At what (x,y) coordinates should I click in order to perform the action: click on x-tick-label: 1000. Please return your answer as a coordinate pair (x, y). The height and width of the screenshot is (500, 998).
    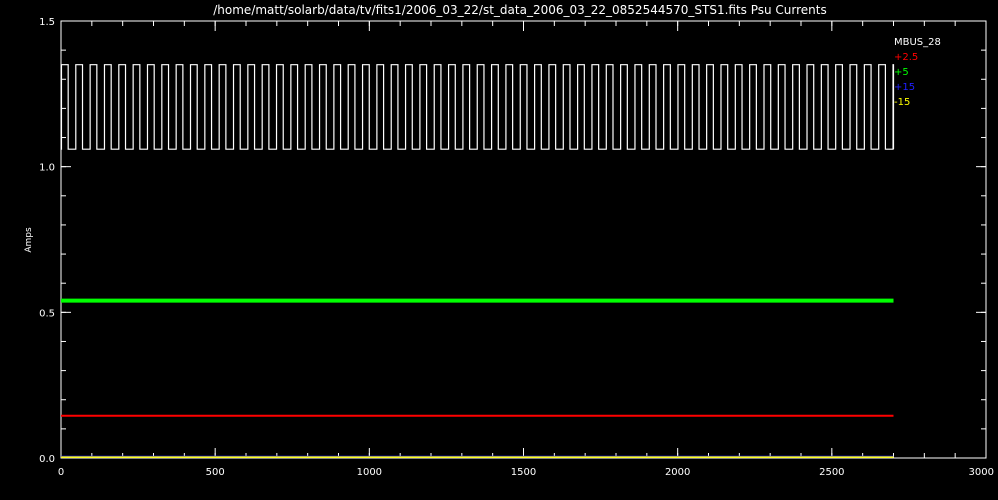
    Looking at the image, I should click on (369, 472).